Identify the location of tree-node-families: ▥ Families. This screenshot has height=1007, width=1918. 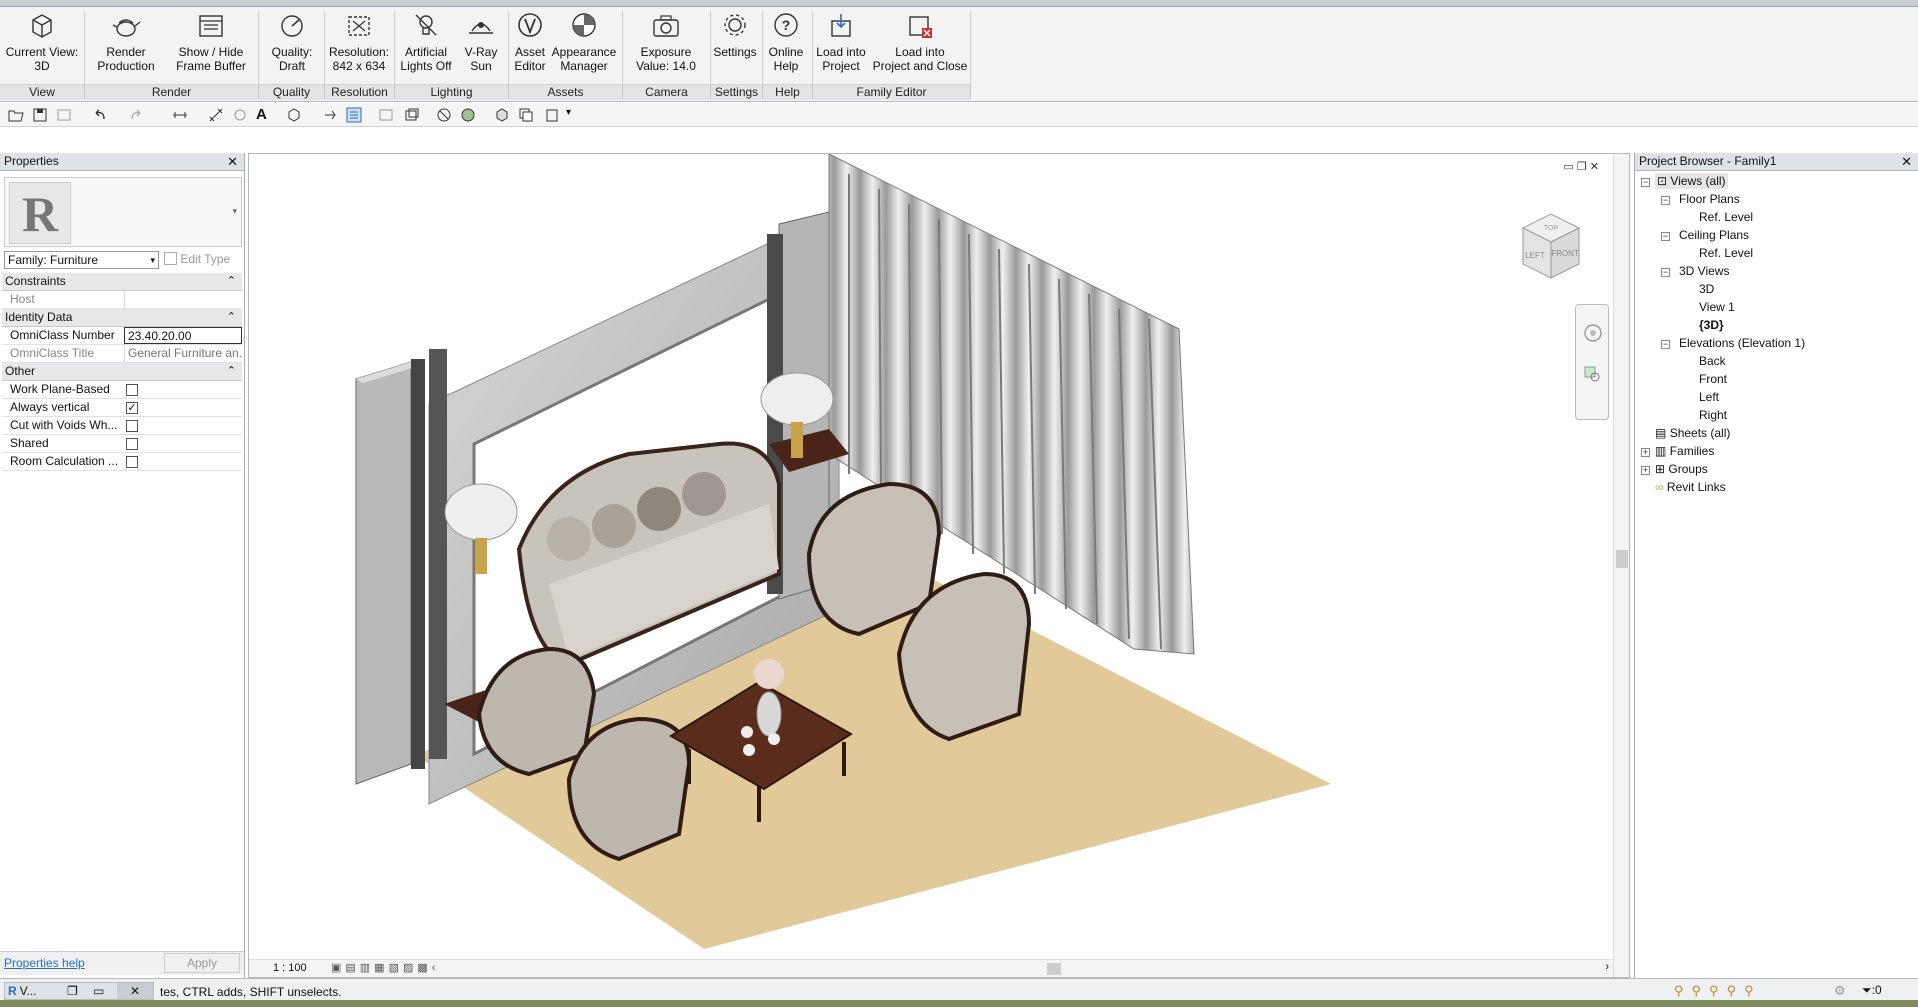
(1684, 451).